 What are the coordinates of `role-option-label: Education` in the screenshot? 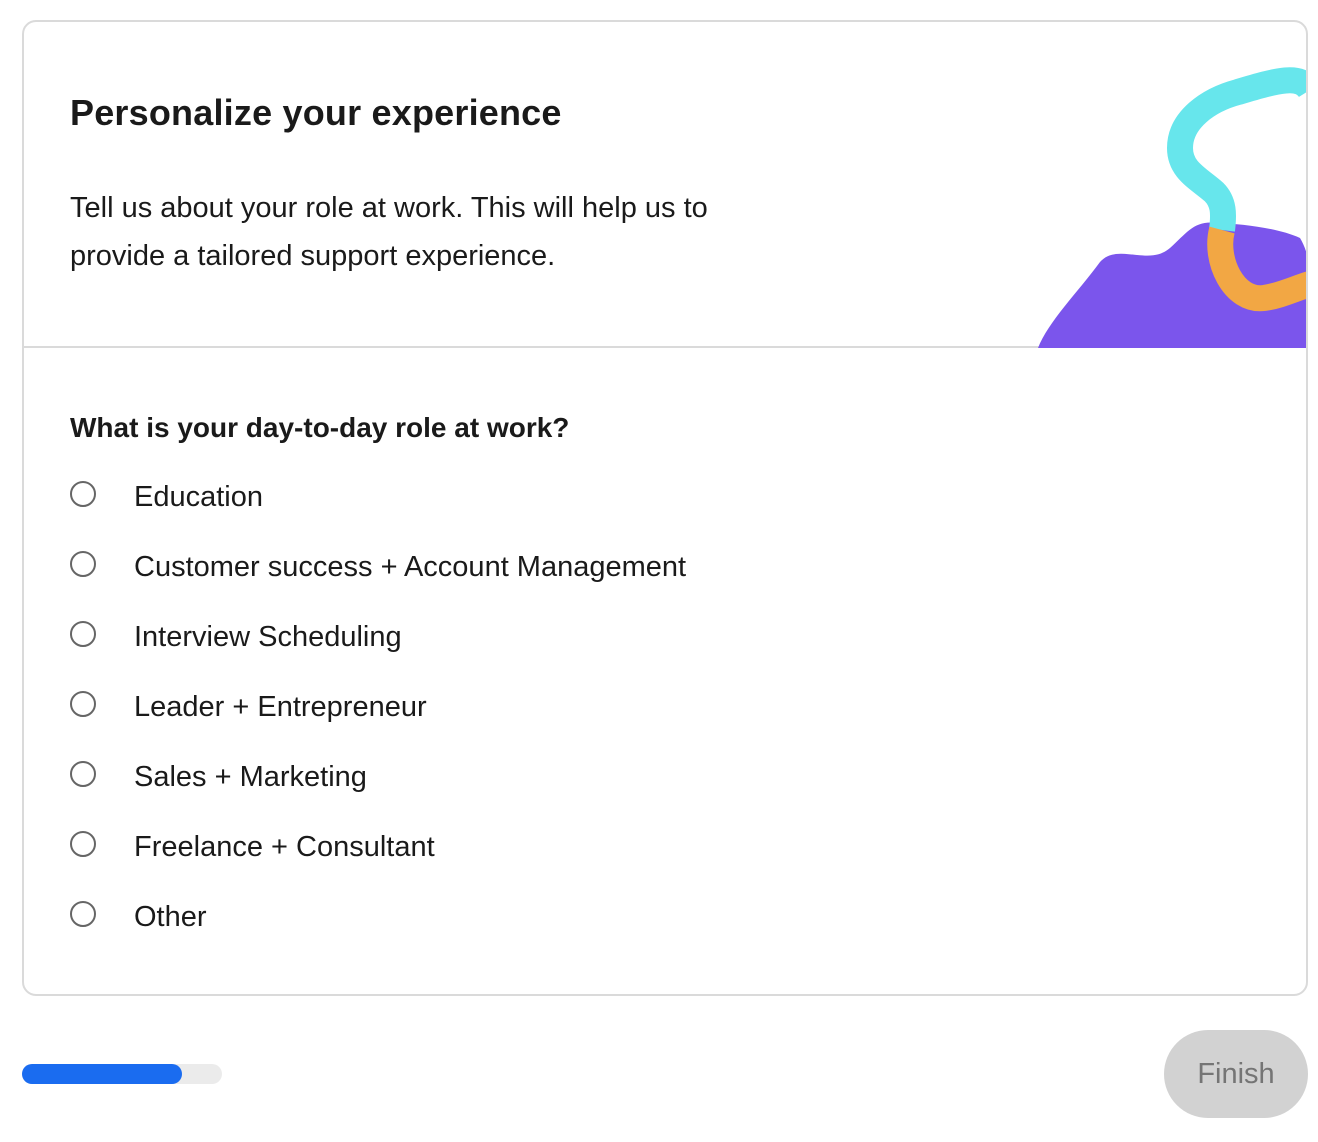 It's located at (198, 496).